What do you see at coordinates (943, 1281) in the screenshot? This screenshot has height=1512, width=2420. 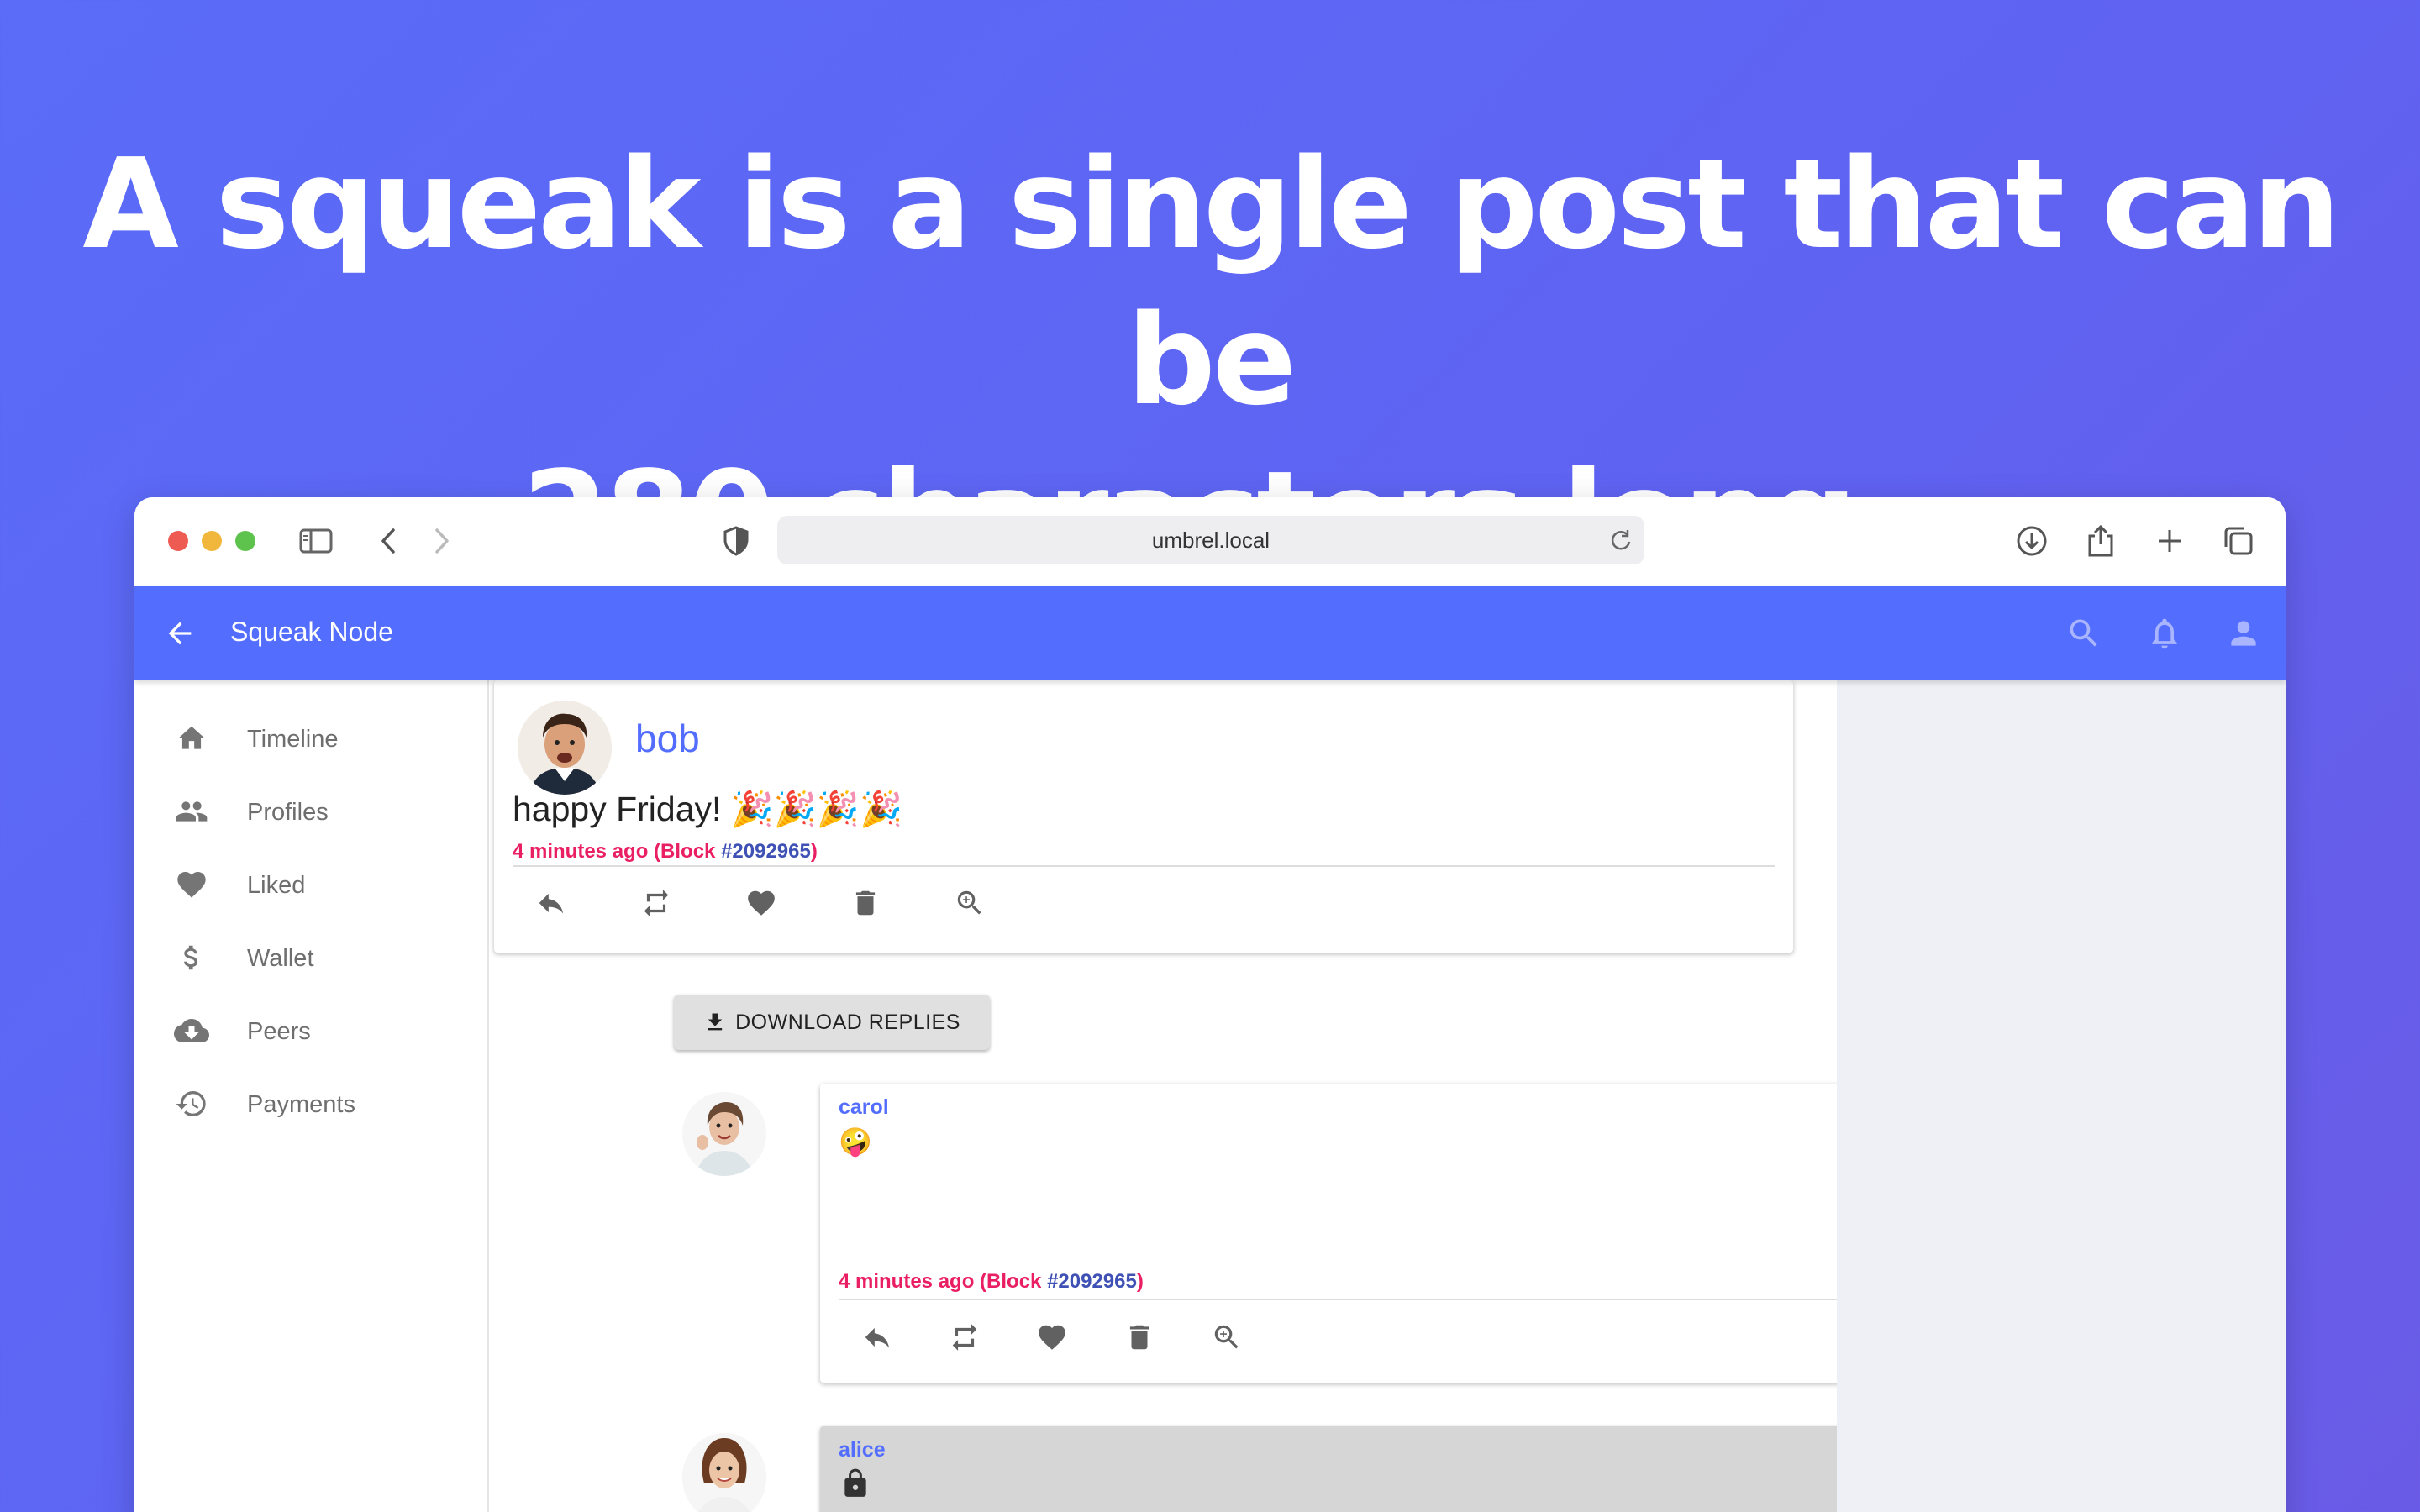 I see `reply-time: 4 minutes ago (Block` at bounding box center [943, 1281].